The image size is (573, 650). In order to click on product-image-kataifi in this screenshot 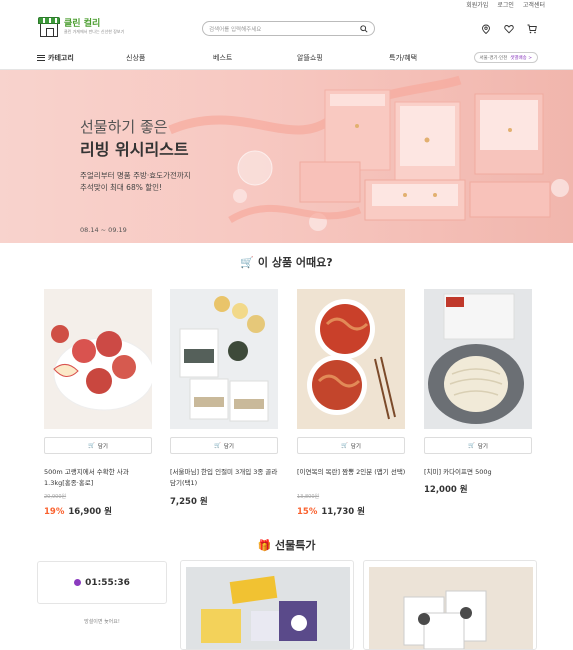, I will do `click(478, 359)`.